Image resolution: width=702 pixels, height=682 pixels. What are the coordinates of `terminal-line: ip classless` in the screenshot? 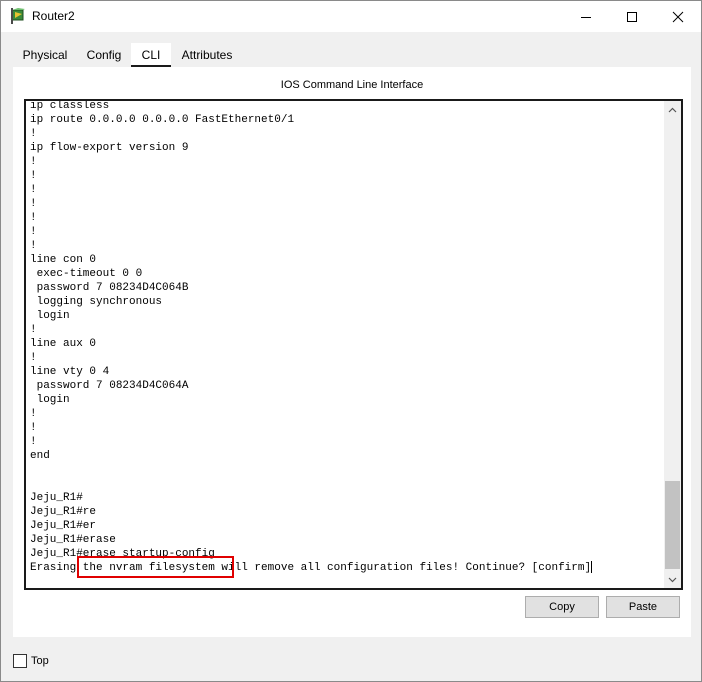 It's located at (70, 106).